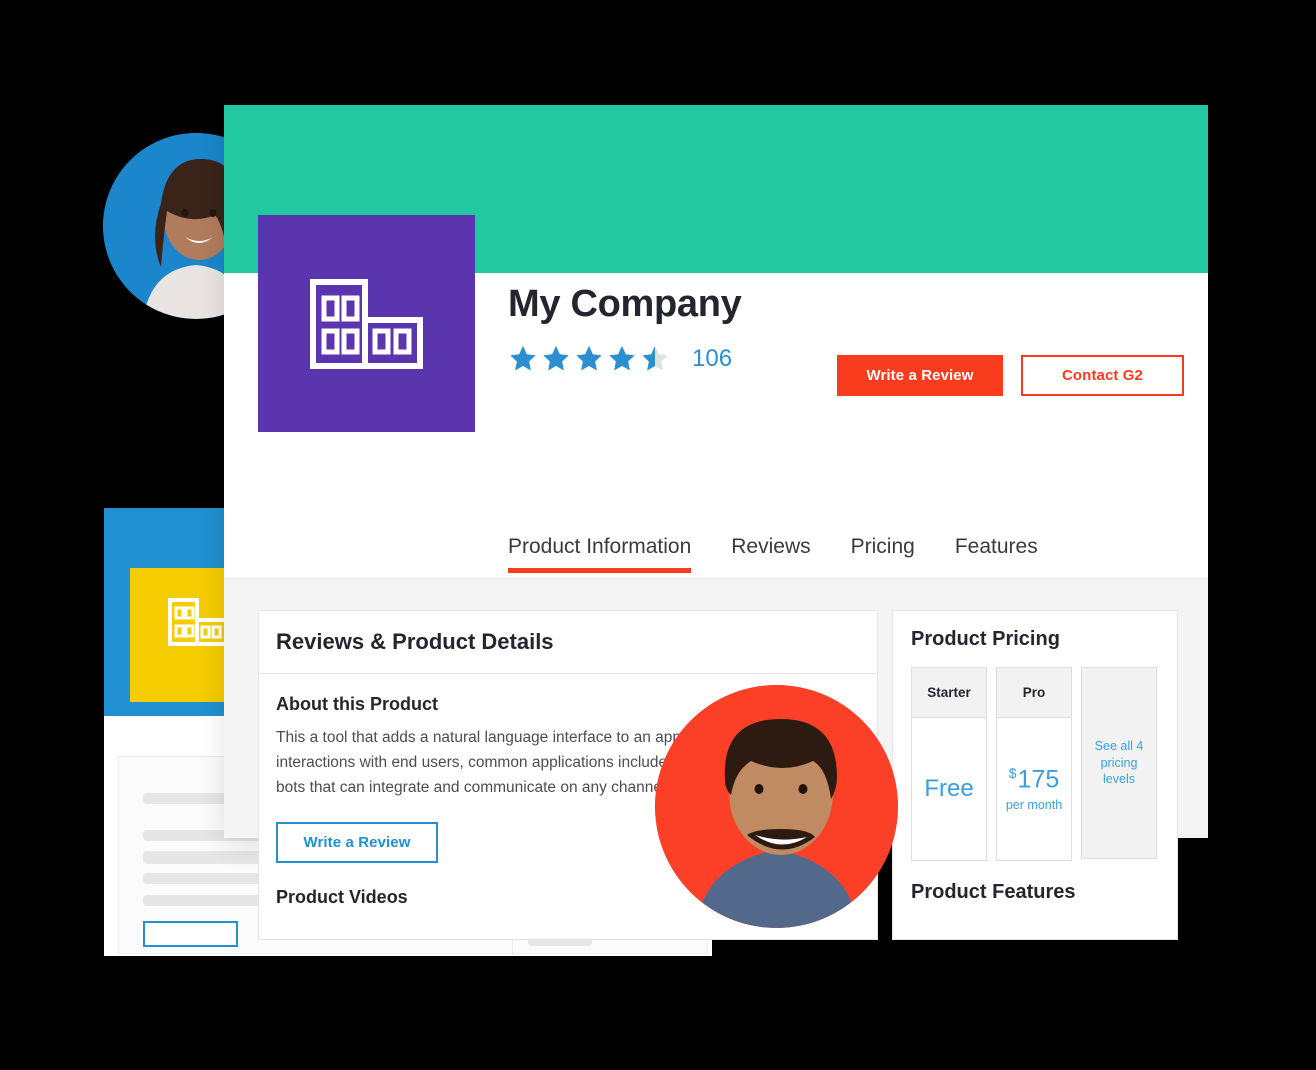 The image size is (1316, 1070). Describe the element at coordinates (996, 554) in the screenshot. I see `tab-features: Features` at that location.